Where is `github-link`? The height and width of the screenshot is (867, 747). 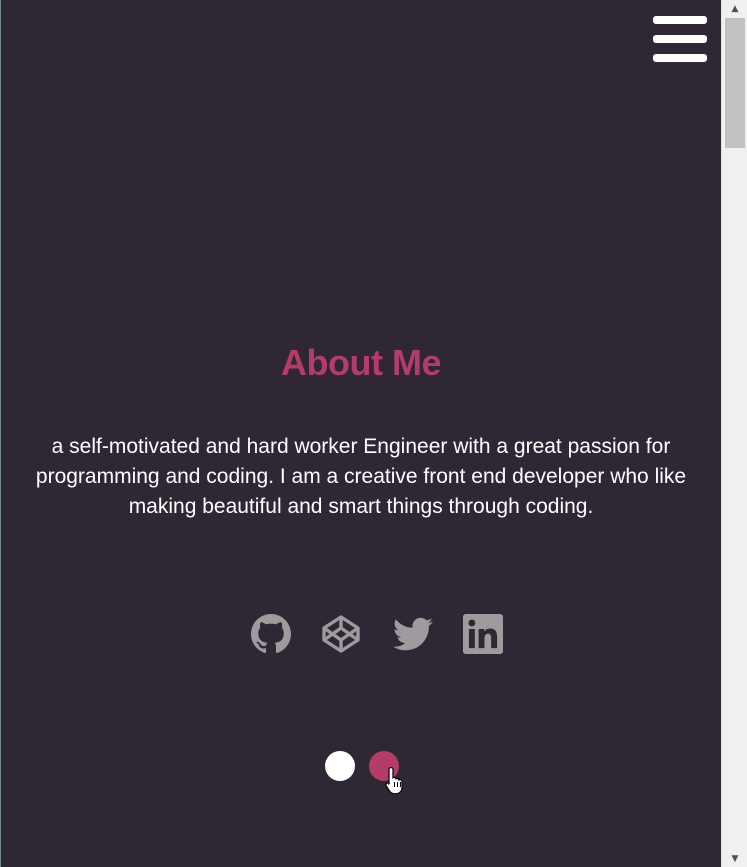
github-link is located at coordinates (271, 634).